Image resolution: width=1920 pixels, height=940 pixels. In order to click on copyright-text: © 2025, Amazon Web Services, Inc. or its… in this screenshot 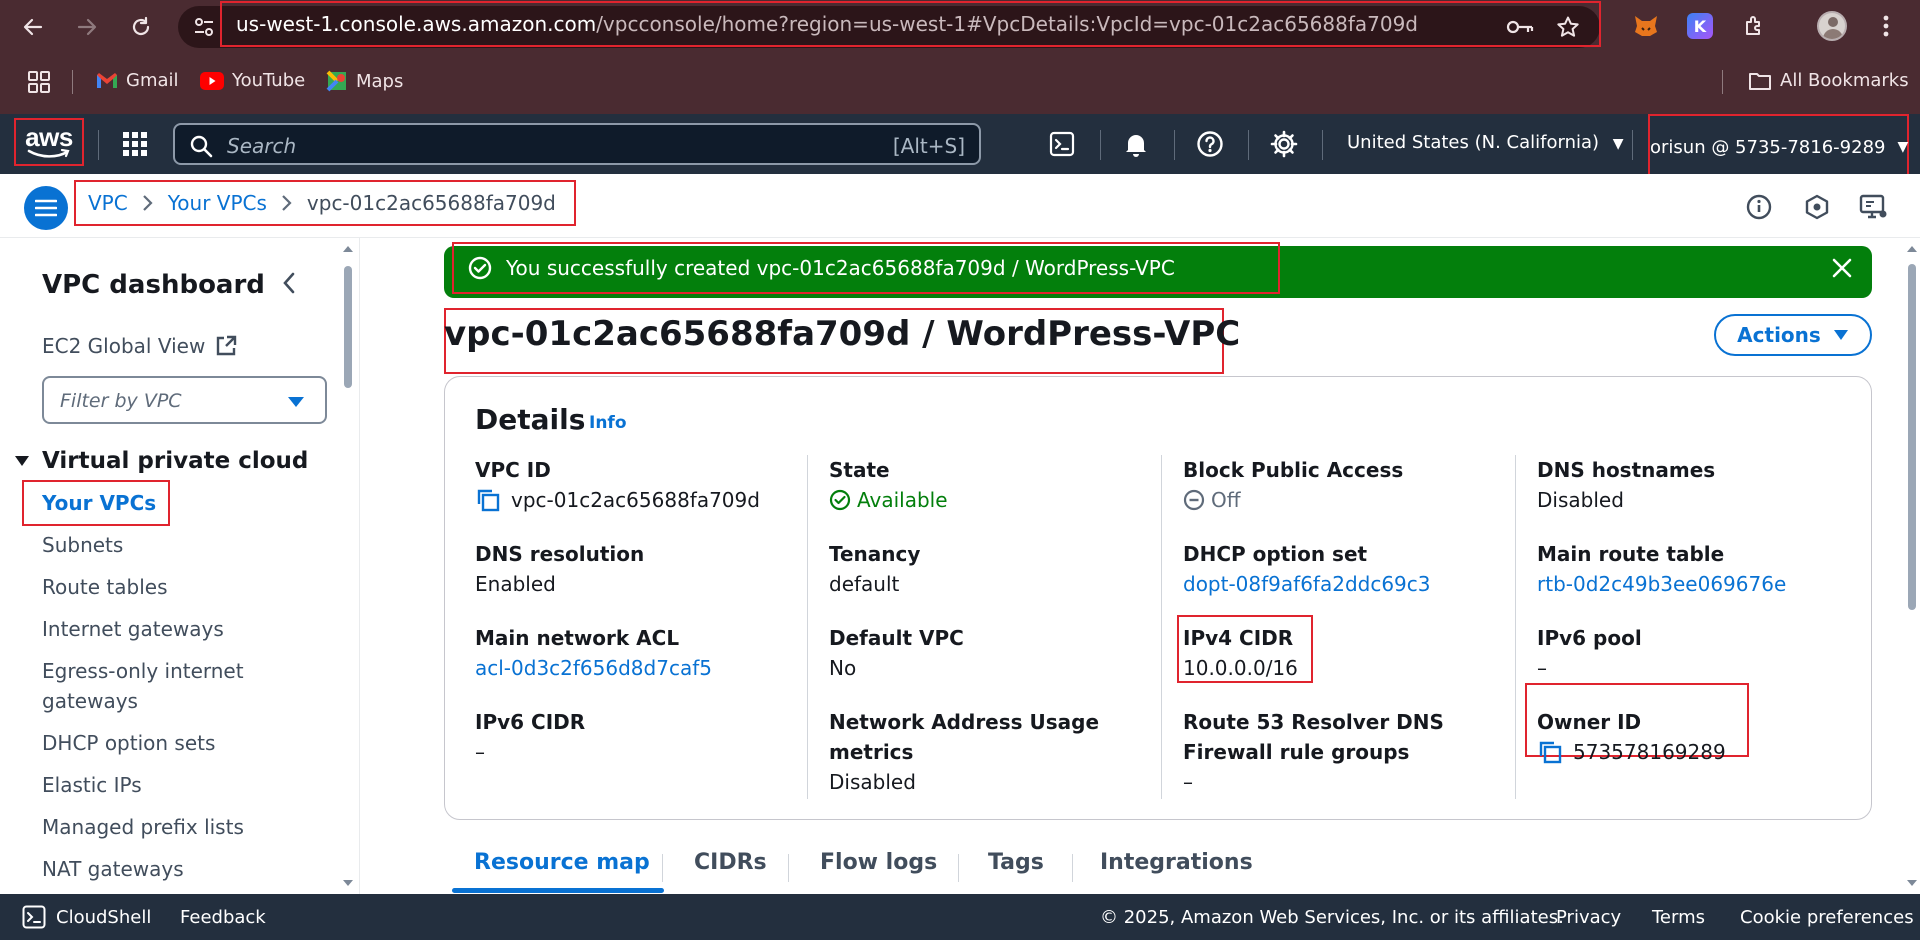, I will do `click(1332, 917)`.